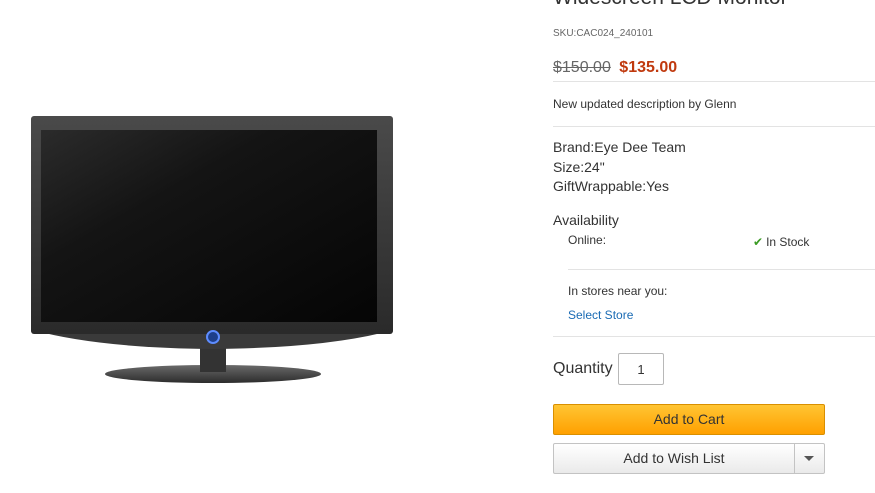 The height and width of the screenshot is (493, 875). I want to click on online-label: Online:, so click(587, 240).